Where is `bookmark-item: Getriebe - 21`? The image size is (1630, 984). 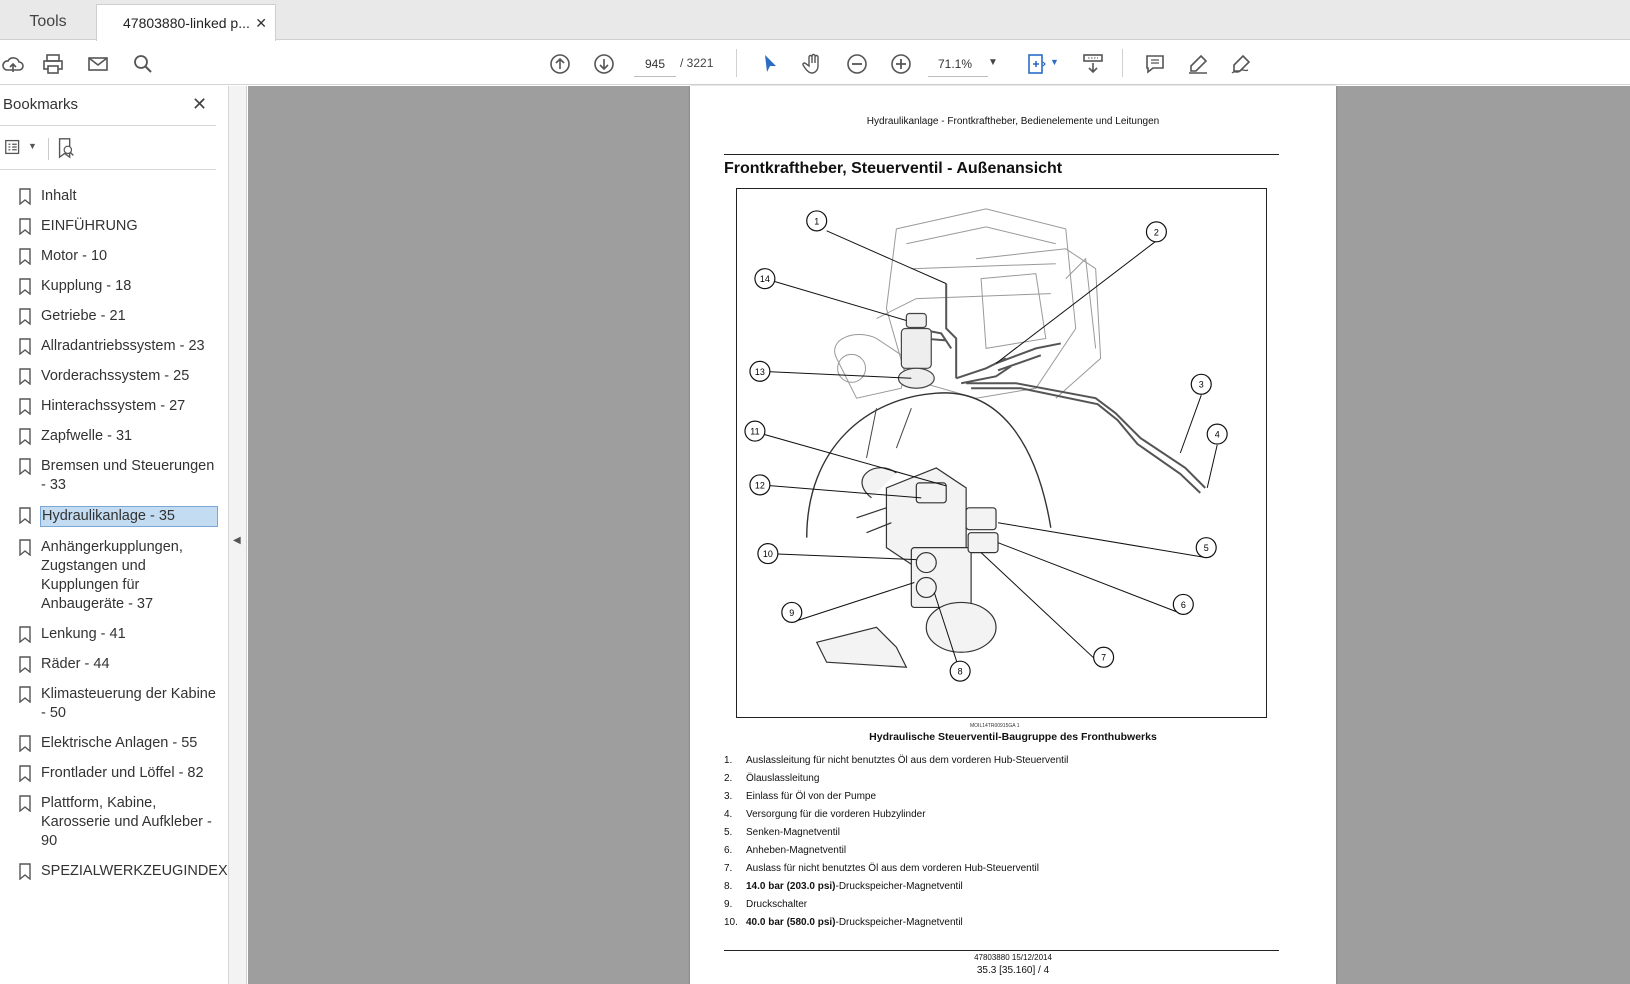
bookmark-item: Getriebe - 21 is located at coordinates (111, 317).